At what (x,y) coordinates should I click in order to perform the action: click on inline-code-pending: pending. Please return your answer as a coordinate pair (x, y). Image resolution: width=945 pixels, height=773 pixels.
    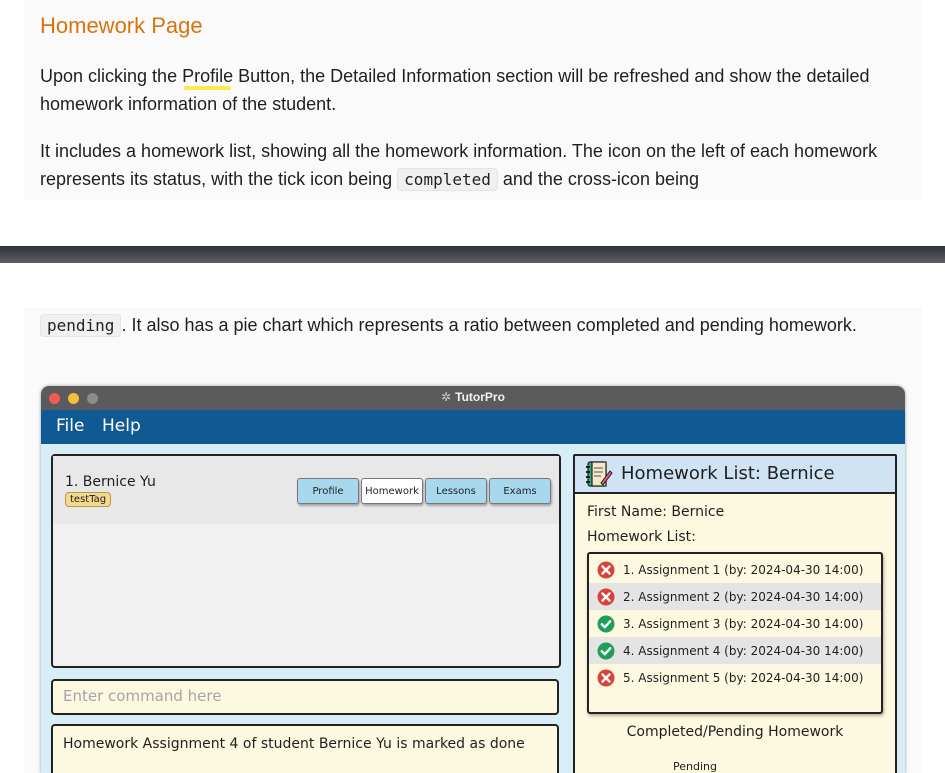
    Looking at the image, I should click on (81, 325).